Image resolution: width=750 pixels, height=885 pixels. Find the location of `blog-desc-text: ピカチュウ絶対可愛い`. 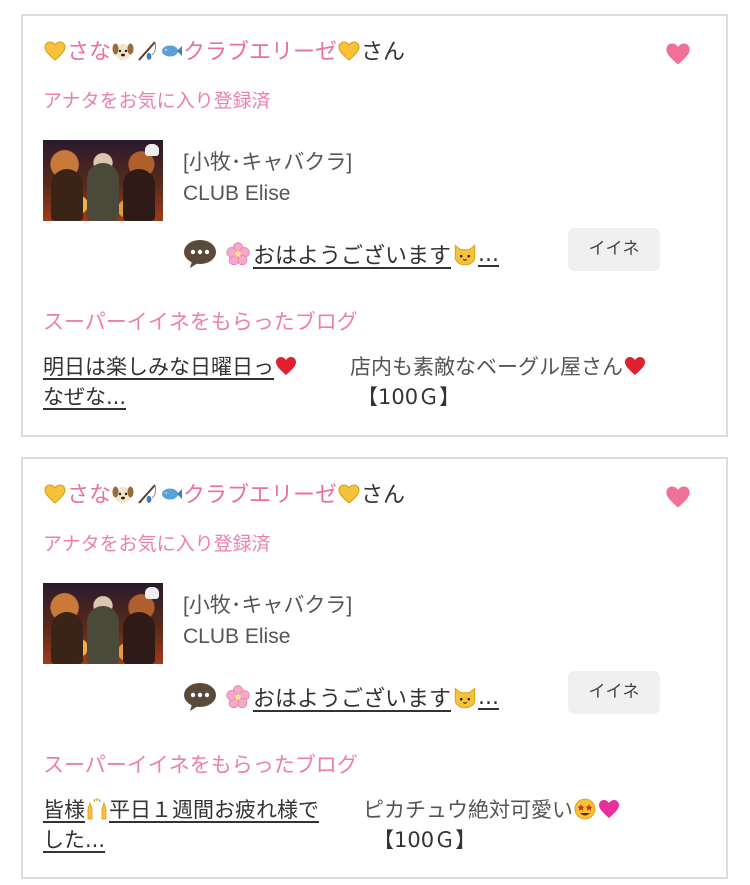

blog-desc-text: ピカチュウ絶対可愛い is located at coordinates (468, 810).